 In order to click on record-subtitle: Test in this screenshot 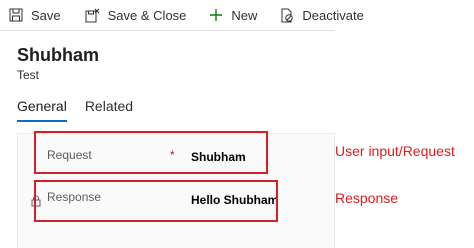, I will do `click(28, 75)`.